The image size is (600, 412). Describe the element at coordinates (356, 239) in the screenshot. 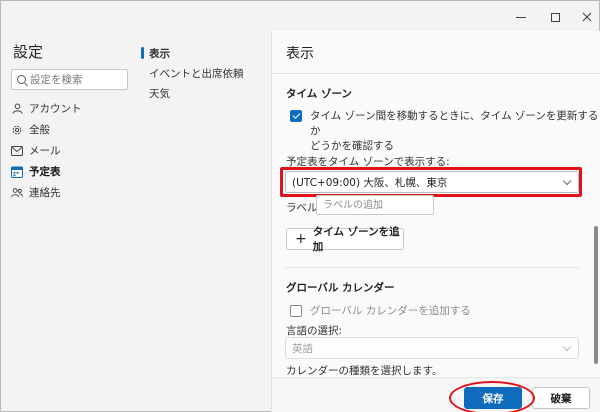

I see `add-timezone-label: タイム ゾーンを追加` at that location.